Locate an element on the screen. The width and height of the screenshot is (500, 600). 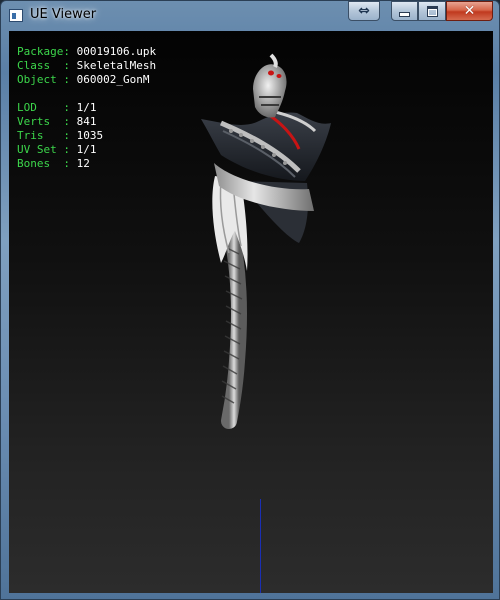
maximize-icon is located at coordinates (432, 11).